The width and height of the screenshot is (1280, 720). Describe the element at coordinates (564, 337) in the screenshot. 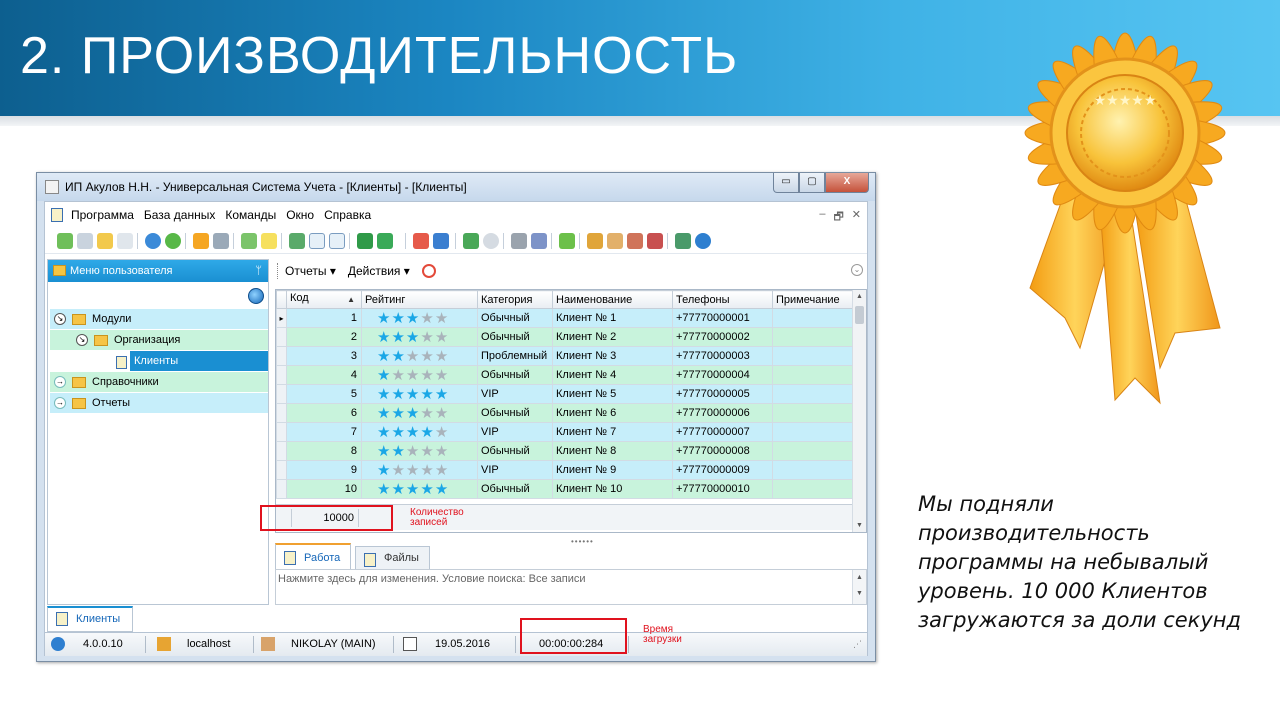

I see `table-row: 2 ★ ★ ★ ★ ★ Обычный Клиент № 2 +77770000002` at that location.